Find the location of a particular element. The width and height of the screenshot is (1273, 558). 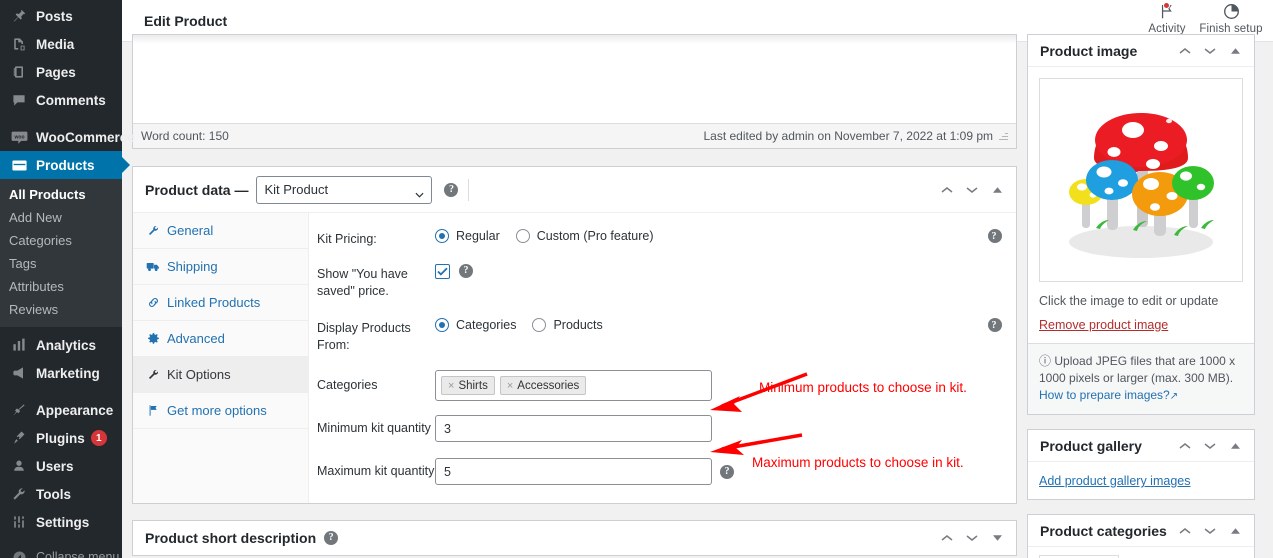

plugins-update-badge: 1 is located at coordinates (98, 438).